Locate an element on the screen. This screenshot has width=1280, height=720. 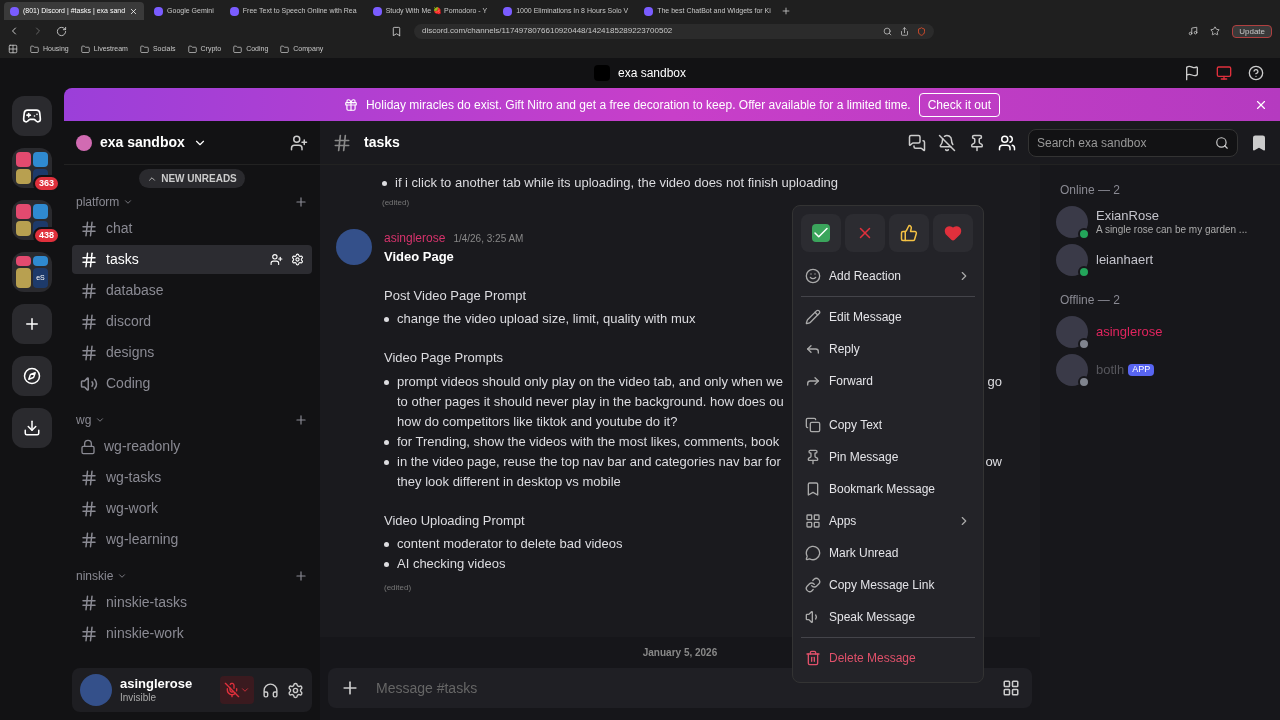
download-icon is located at coordinates (32, 428).